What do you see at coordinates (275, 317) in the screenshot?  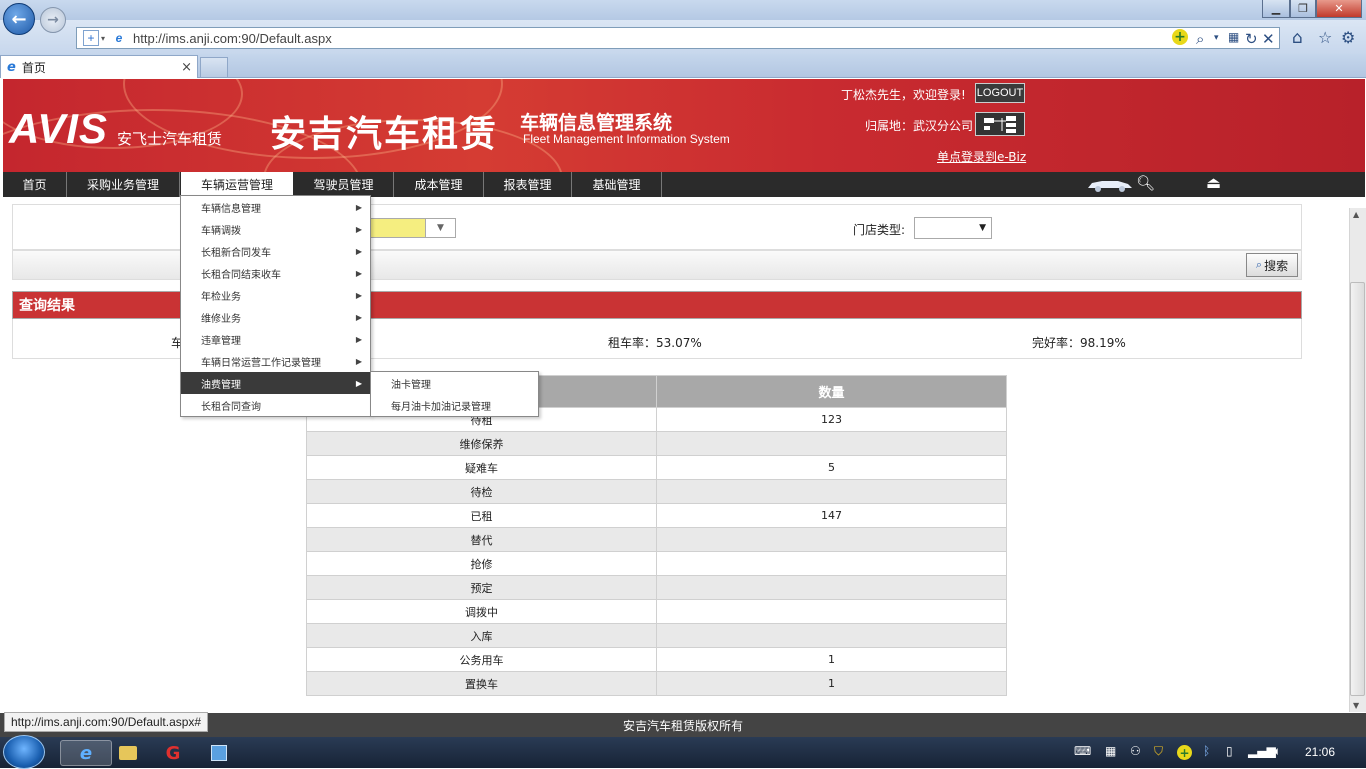 I see `dropdown-item-maintenance: 维修业务 ▶` at bounding box center [275, 317].